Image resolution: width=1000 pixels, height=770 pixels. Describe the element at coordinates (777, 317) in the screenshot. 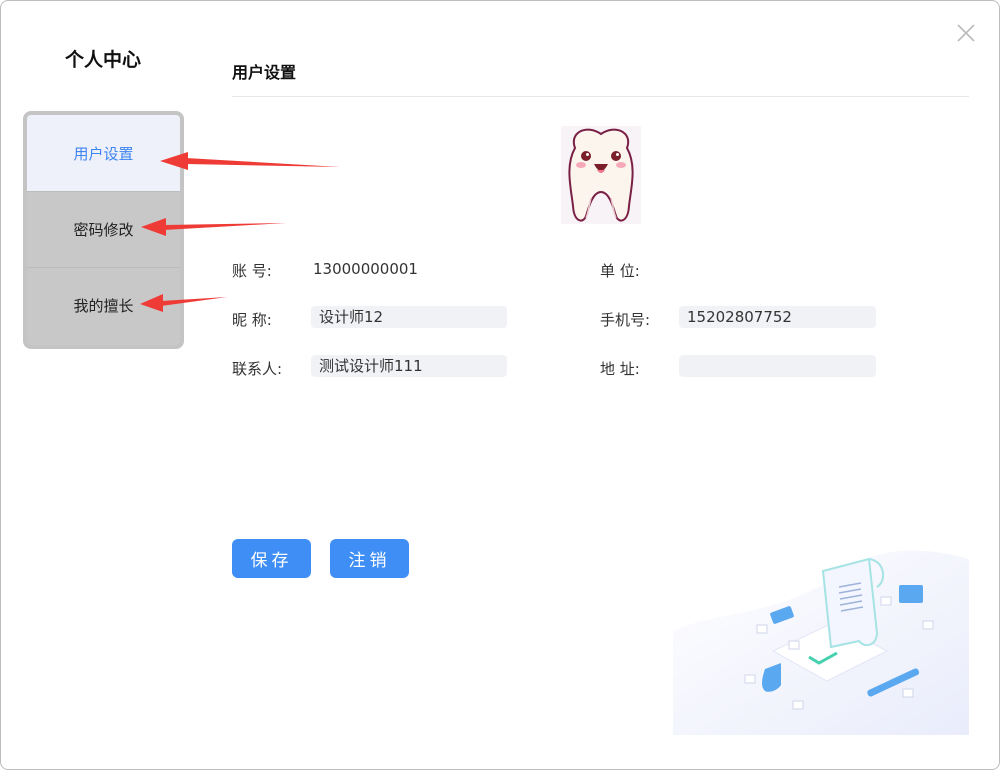

I see `phone-field` at that location.